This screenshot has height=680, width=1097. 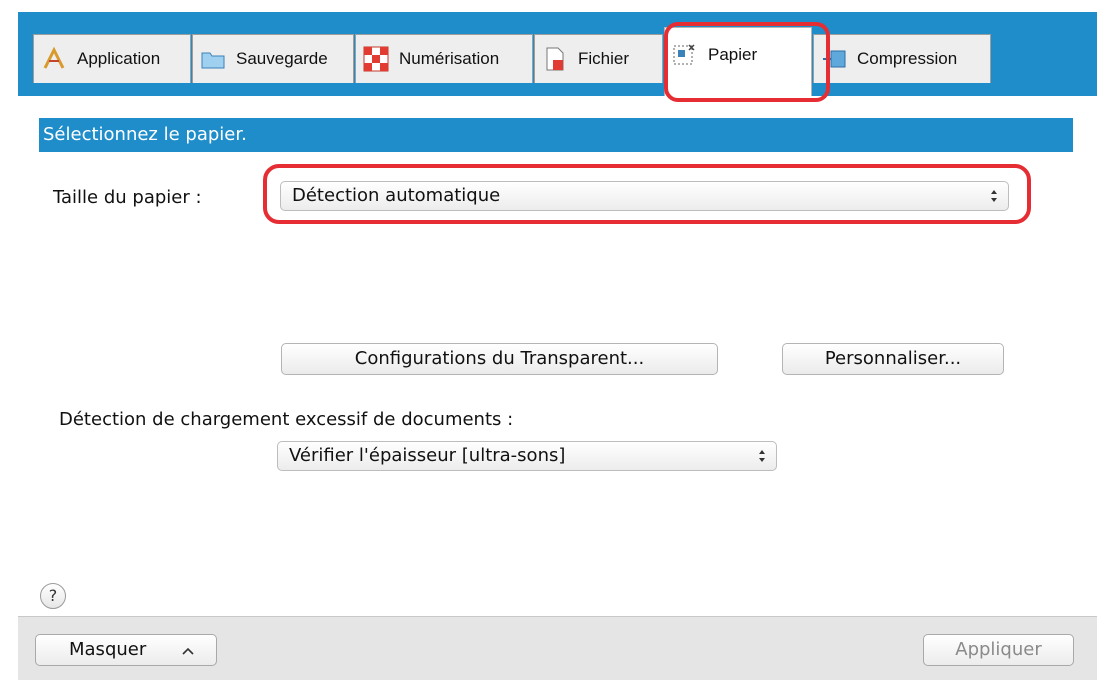 What do you see at coordinates (127, 197) in the screenshot?
I see `paper-size-label: Taille du papier :` at bounding box center [127, 197].